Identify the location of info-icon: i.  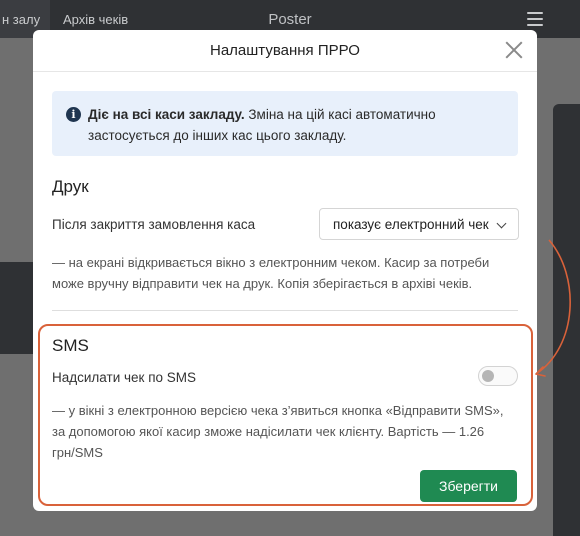
(73, 114).